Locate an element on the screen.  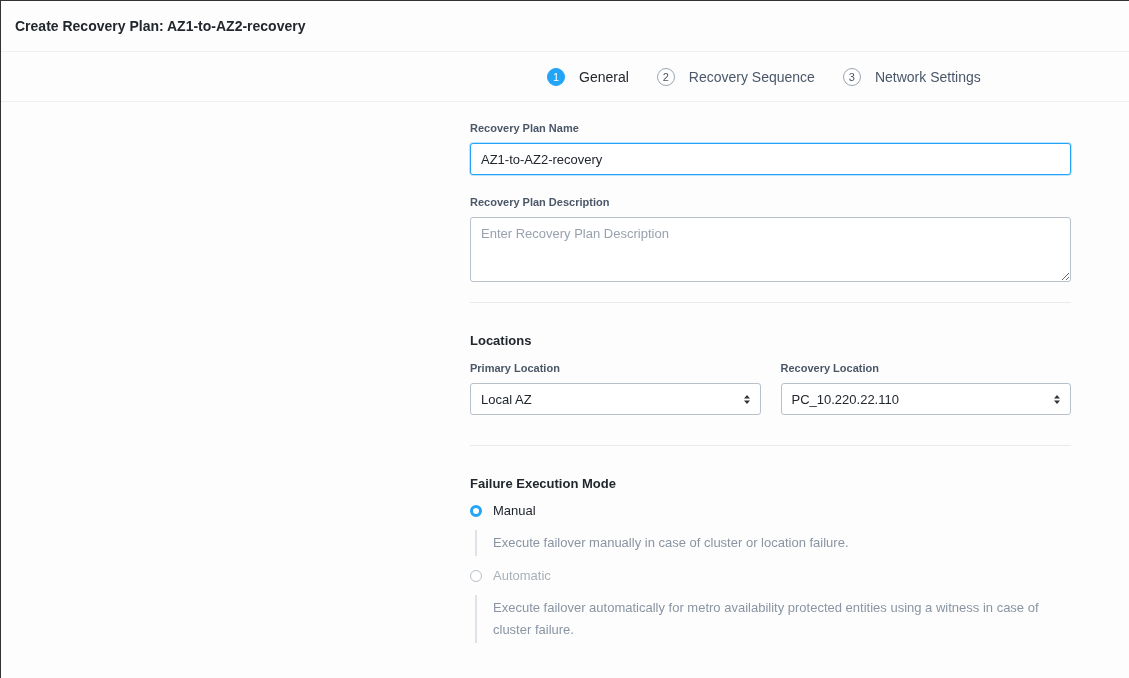
field-label: Recovery Plan Description is located at coordinates (540, 202).